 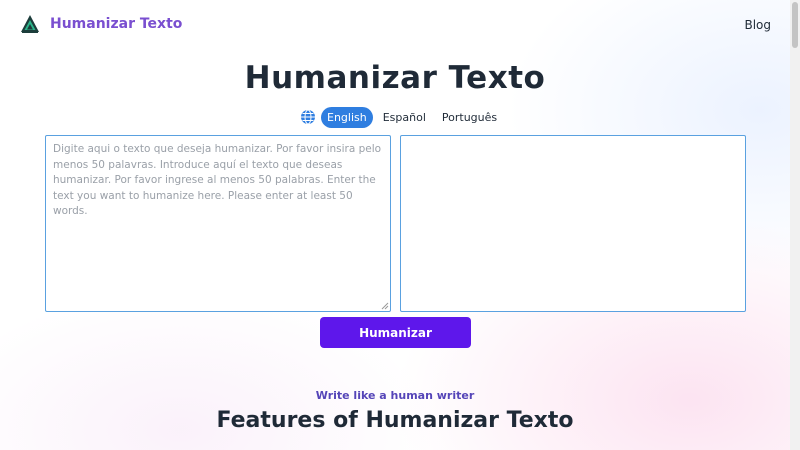 I want to click on language-option-english: English, so click(x=347, y=117).